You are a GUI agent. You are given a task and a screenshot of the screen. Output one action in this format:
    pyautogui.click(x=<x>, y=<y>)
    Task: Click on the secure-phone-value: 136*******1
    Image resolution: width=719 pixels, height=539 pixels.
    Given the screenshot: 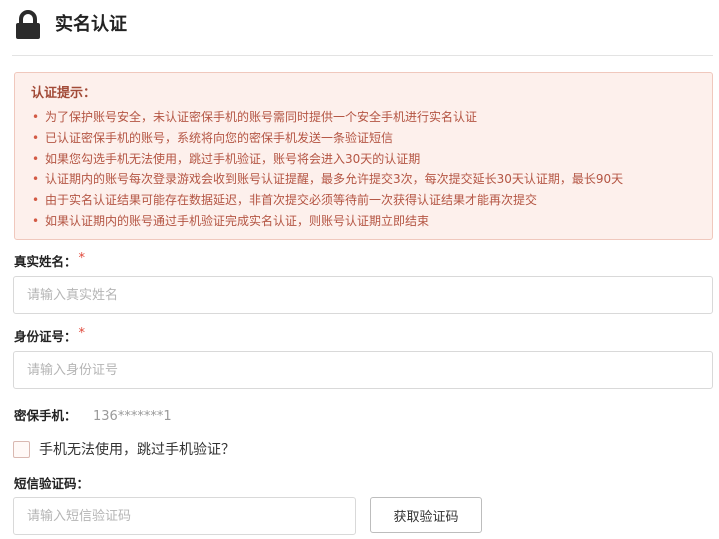 What is the action you would take?
    pyautogui.click(x=132, y=416)
    